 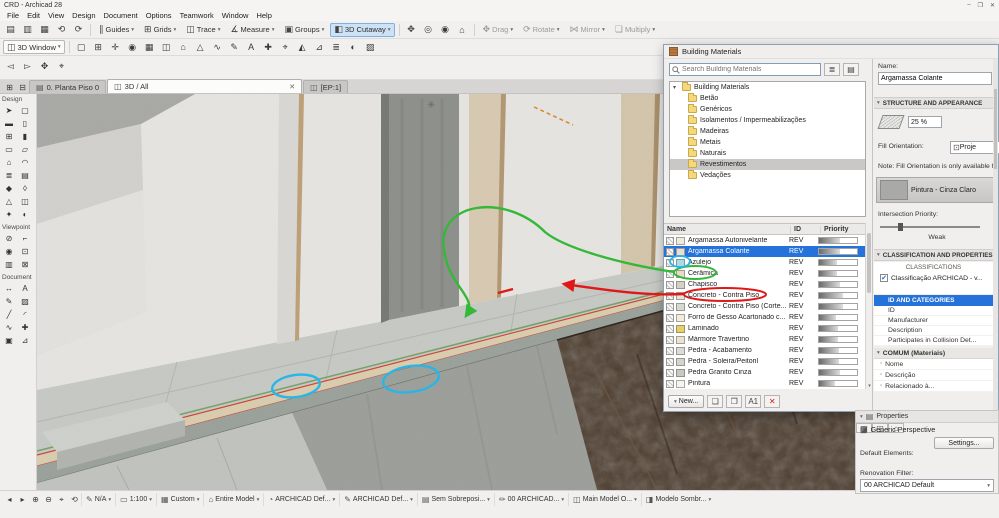 What do you see at coordinates (767, 120) in the screenshot?
I see `tree-folder: Isolamentos / Impermeabilizações` at bounding box center [767, 120].